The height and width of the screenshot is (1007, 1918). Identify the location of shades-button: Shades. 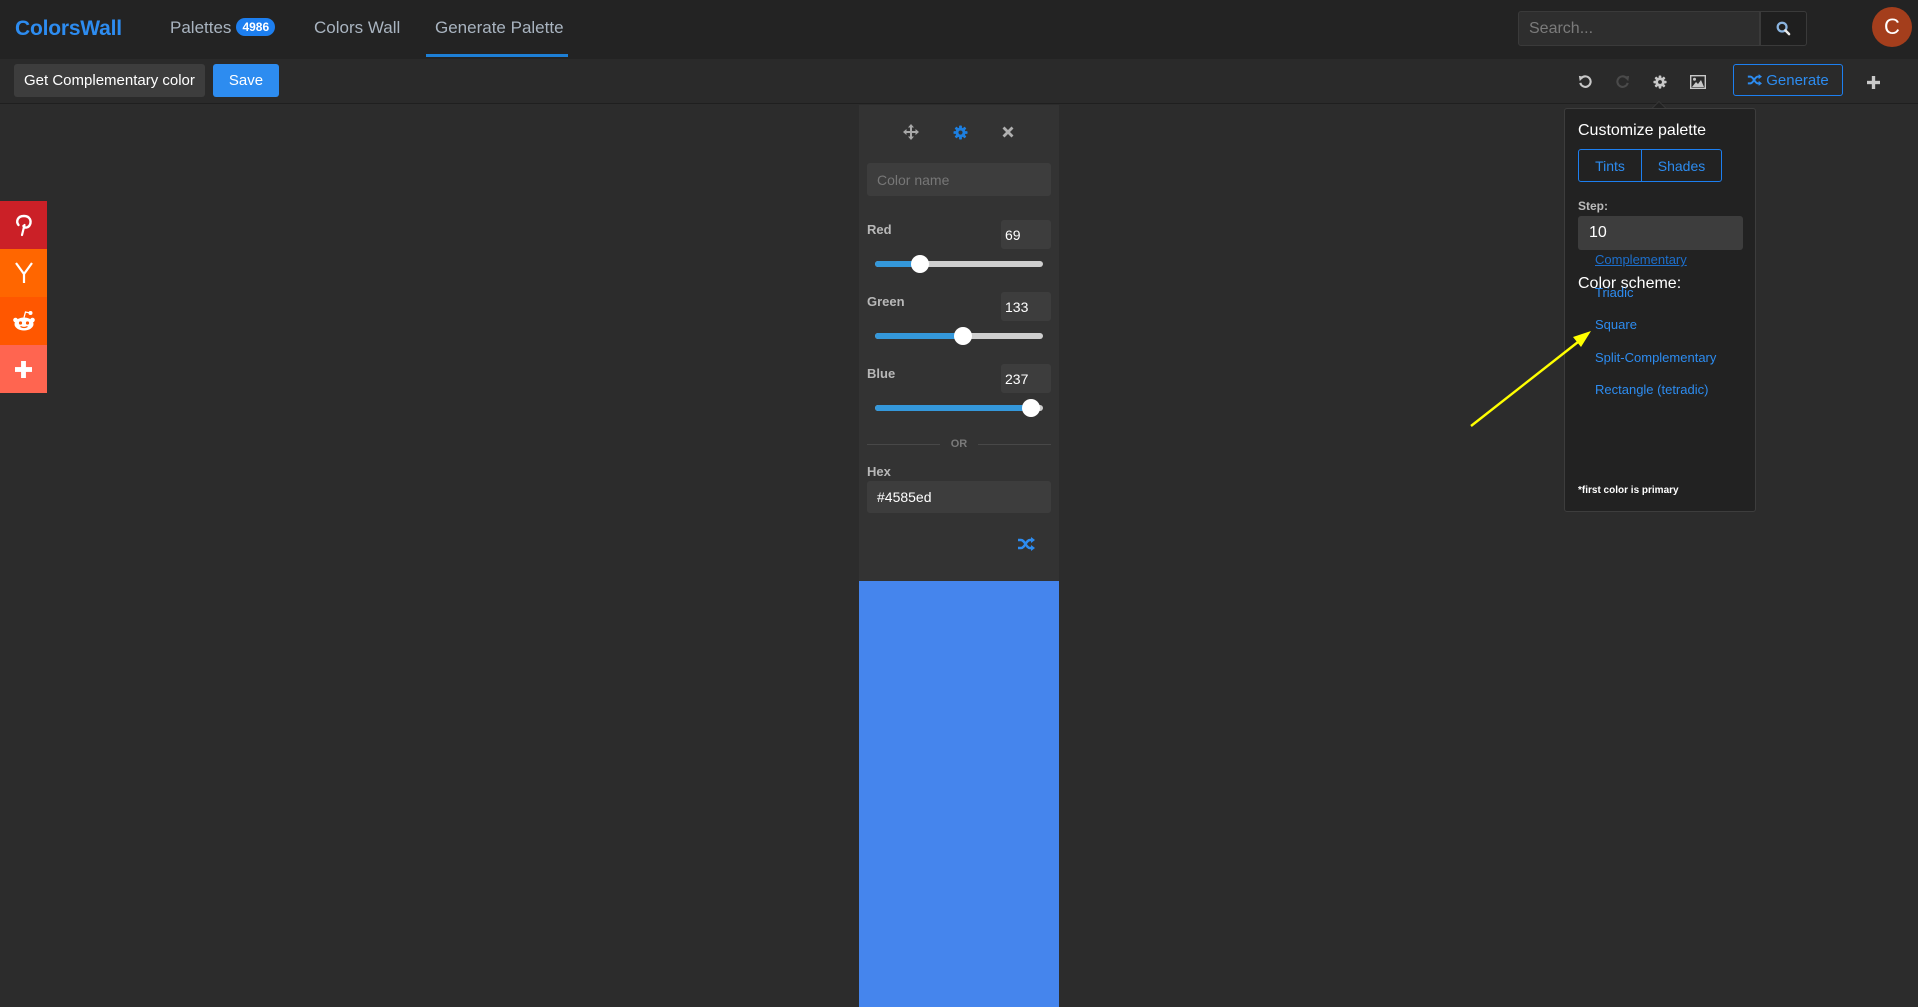
(1681, 165).